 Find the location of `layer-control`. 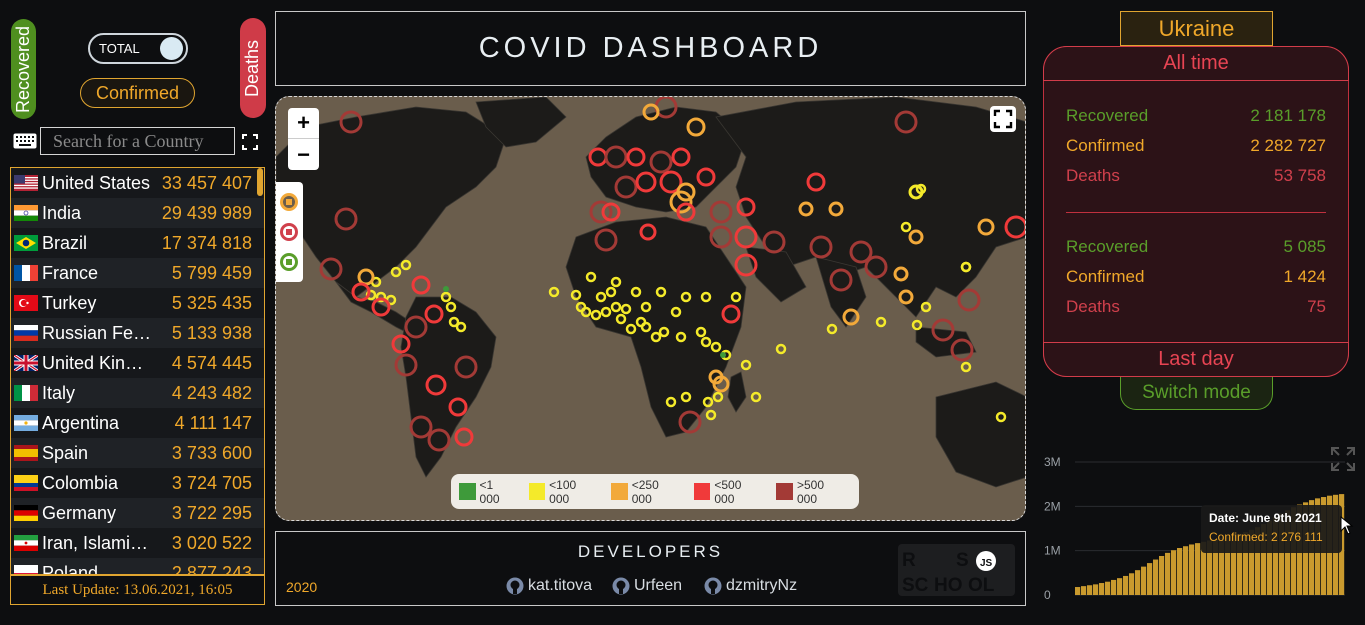

layer-control is located at coordinates (289, 232).